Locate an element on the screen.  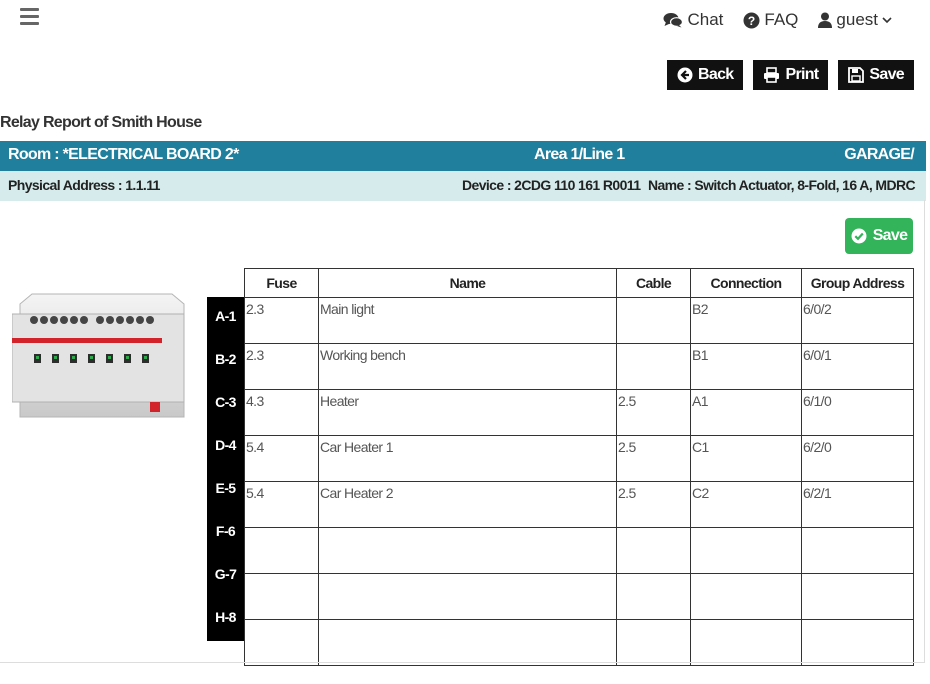
table-row: 5.4 Car Heater 1 2.5 C1 6/2/0 is located at coordinates (579, 458).